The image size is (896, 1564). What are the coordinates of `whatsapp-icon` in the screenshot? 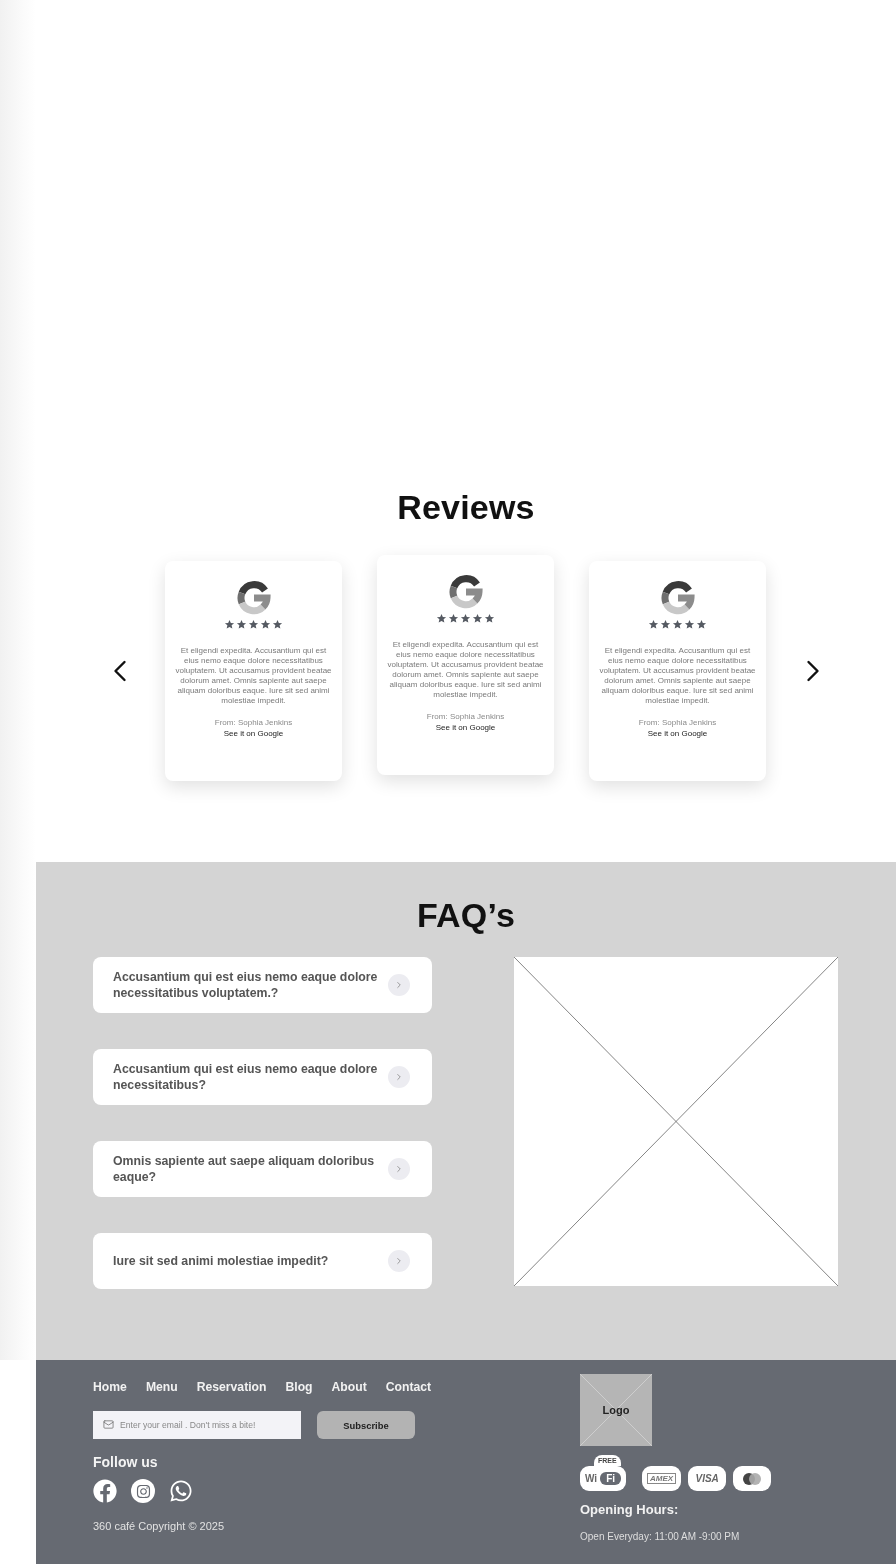 It's located at (181, 1491).